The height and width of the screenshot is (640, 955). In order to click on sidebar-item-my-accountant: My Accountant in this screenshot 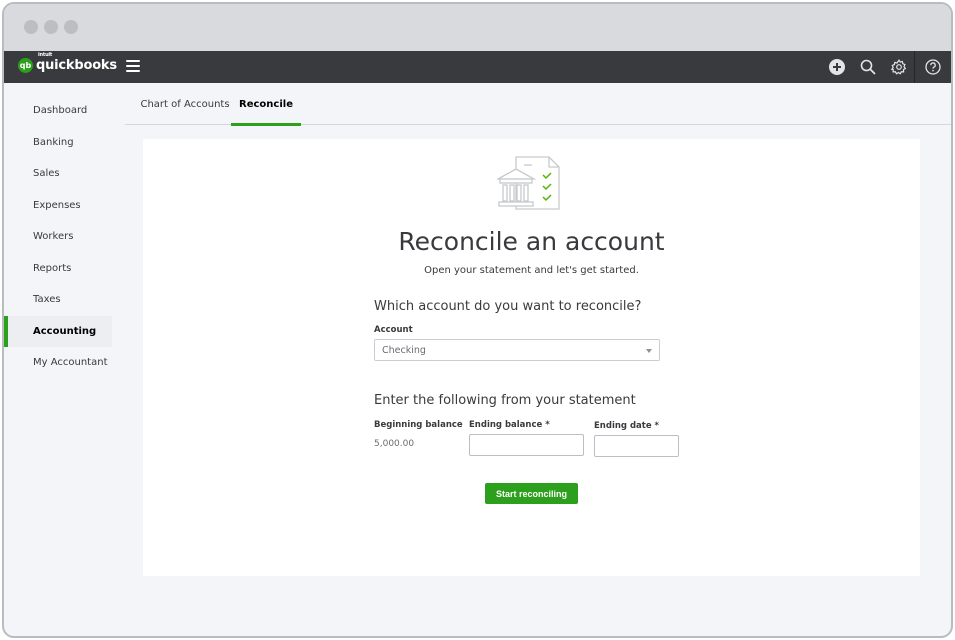, I will do `click(66, 363)`.